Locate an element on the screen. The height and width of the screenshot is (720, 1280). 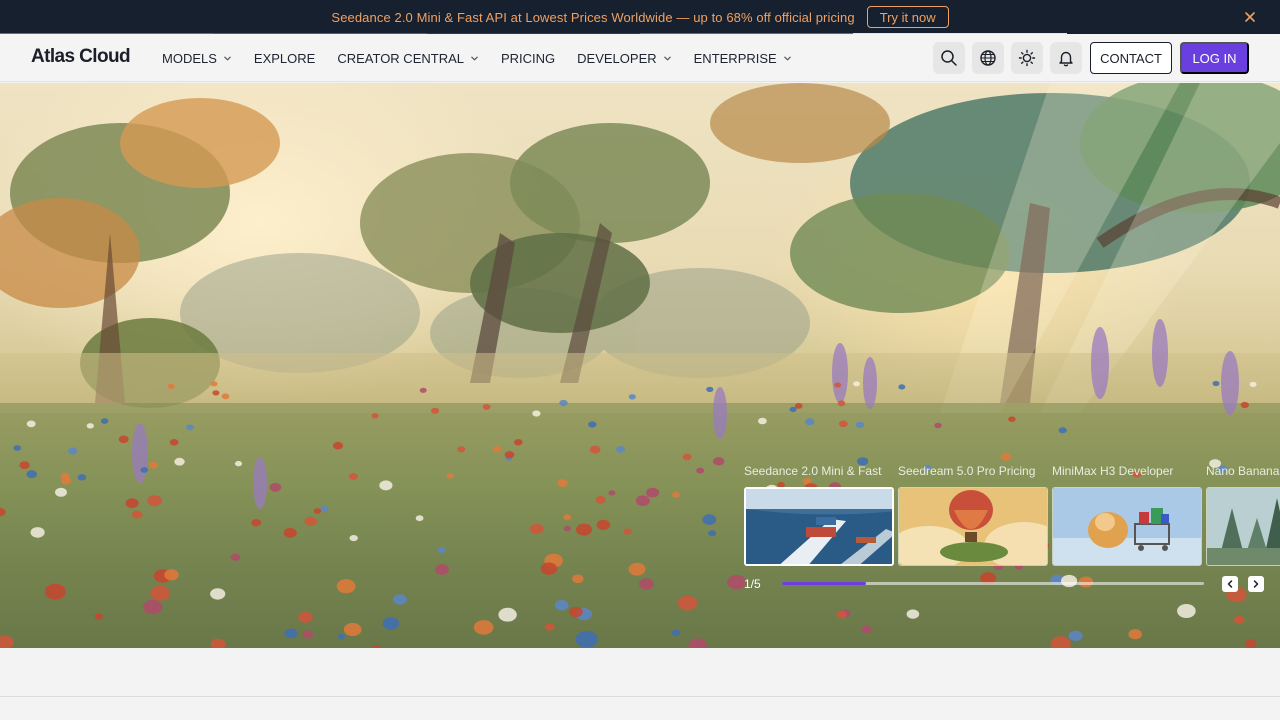
nav-item-enterprise: ENTERPRISE is located at coordinates (743, 58).